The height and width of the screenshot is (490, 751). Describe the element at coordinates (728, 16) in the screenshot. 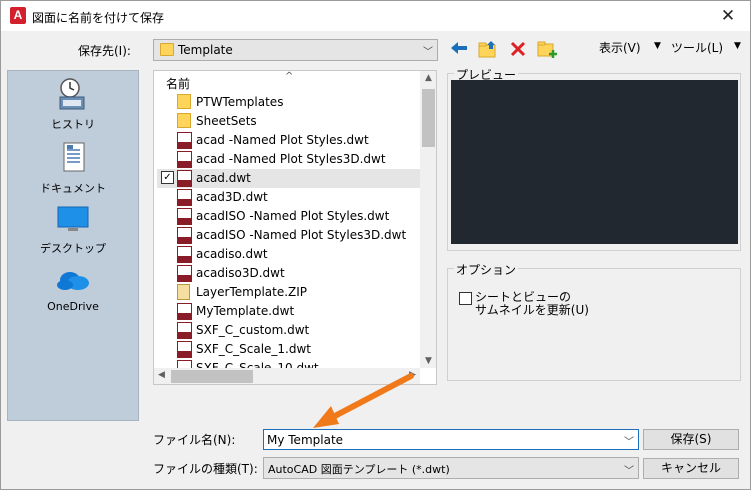

I see `close-button: ✕` at that location.